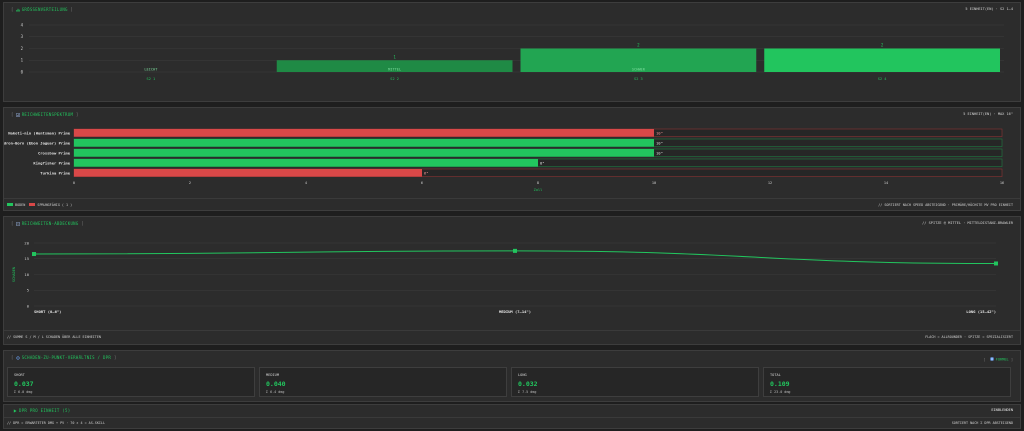  I want to click on stat-value: 0.037, so click(24, 384).